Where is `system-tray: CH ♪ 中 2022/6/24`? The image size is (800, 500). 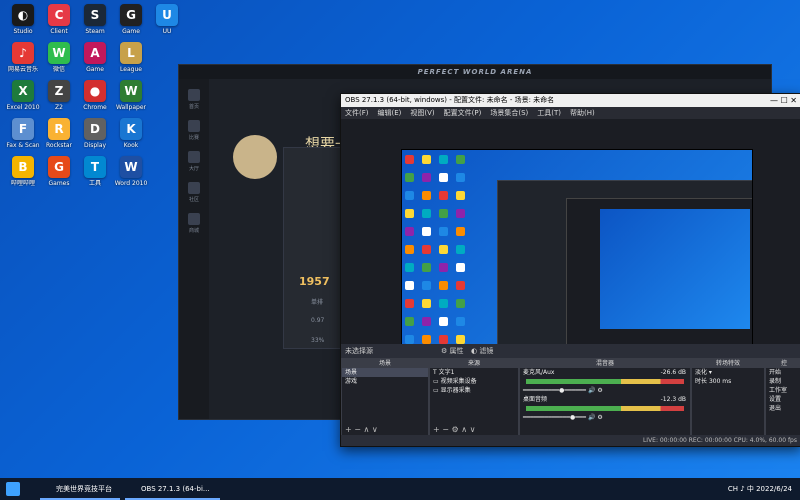 system-tray: CH ♪ 中 2022/6/24 is located at coordinates (760, 489).